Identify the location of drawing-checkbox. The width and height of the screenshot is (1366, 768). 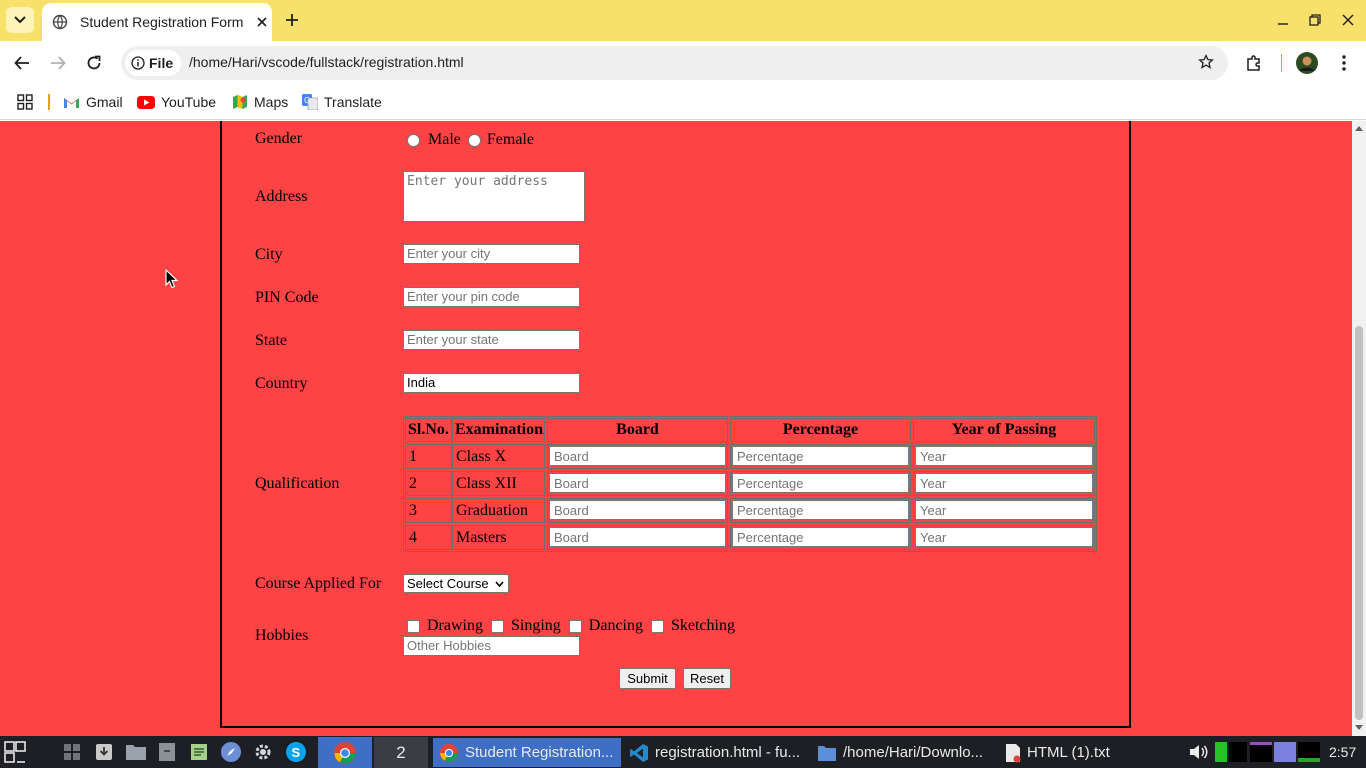
(413, 626).